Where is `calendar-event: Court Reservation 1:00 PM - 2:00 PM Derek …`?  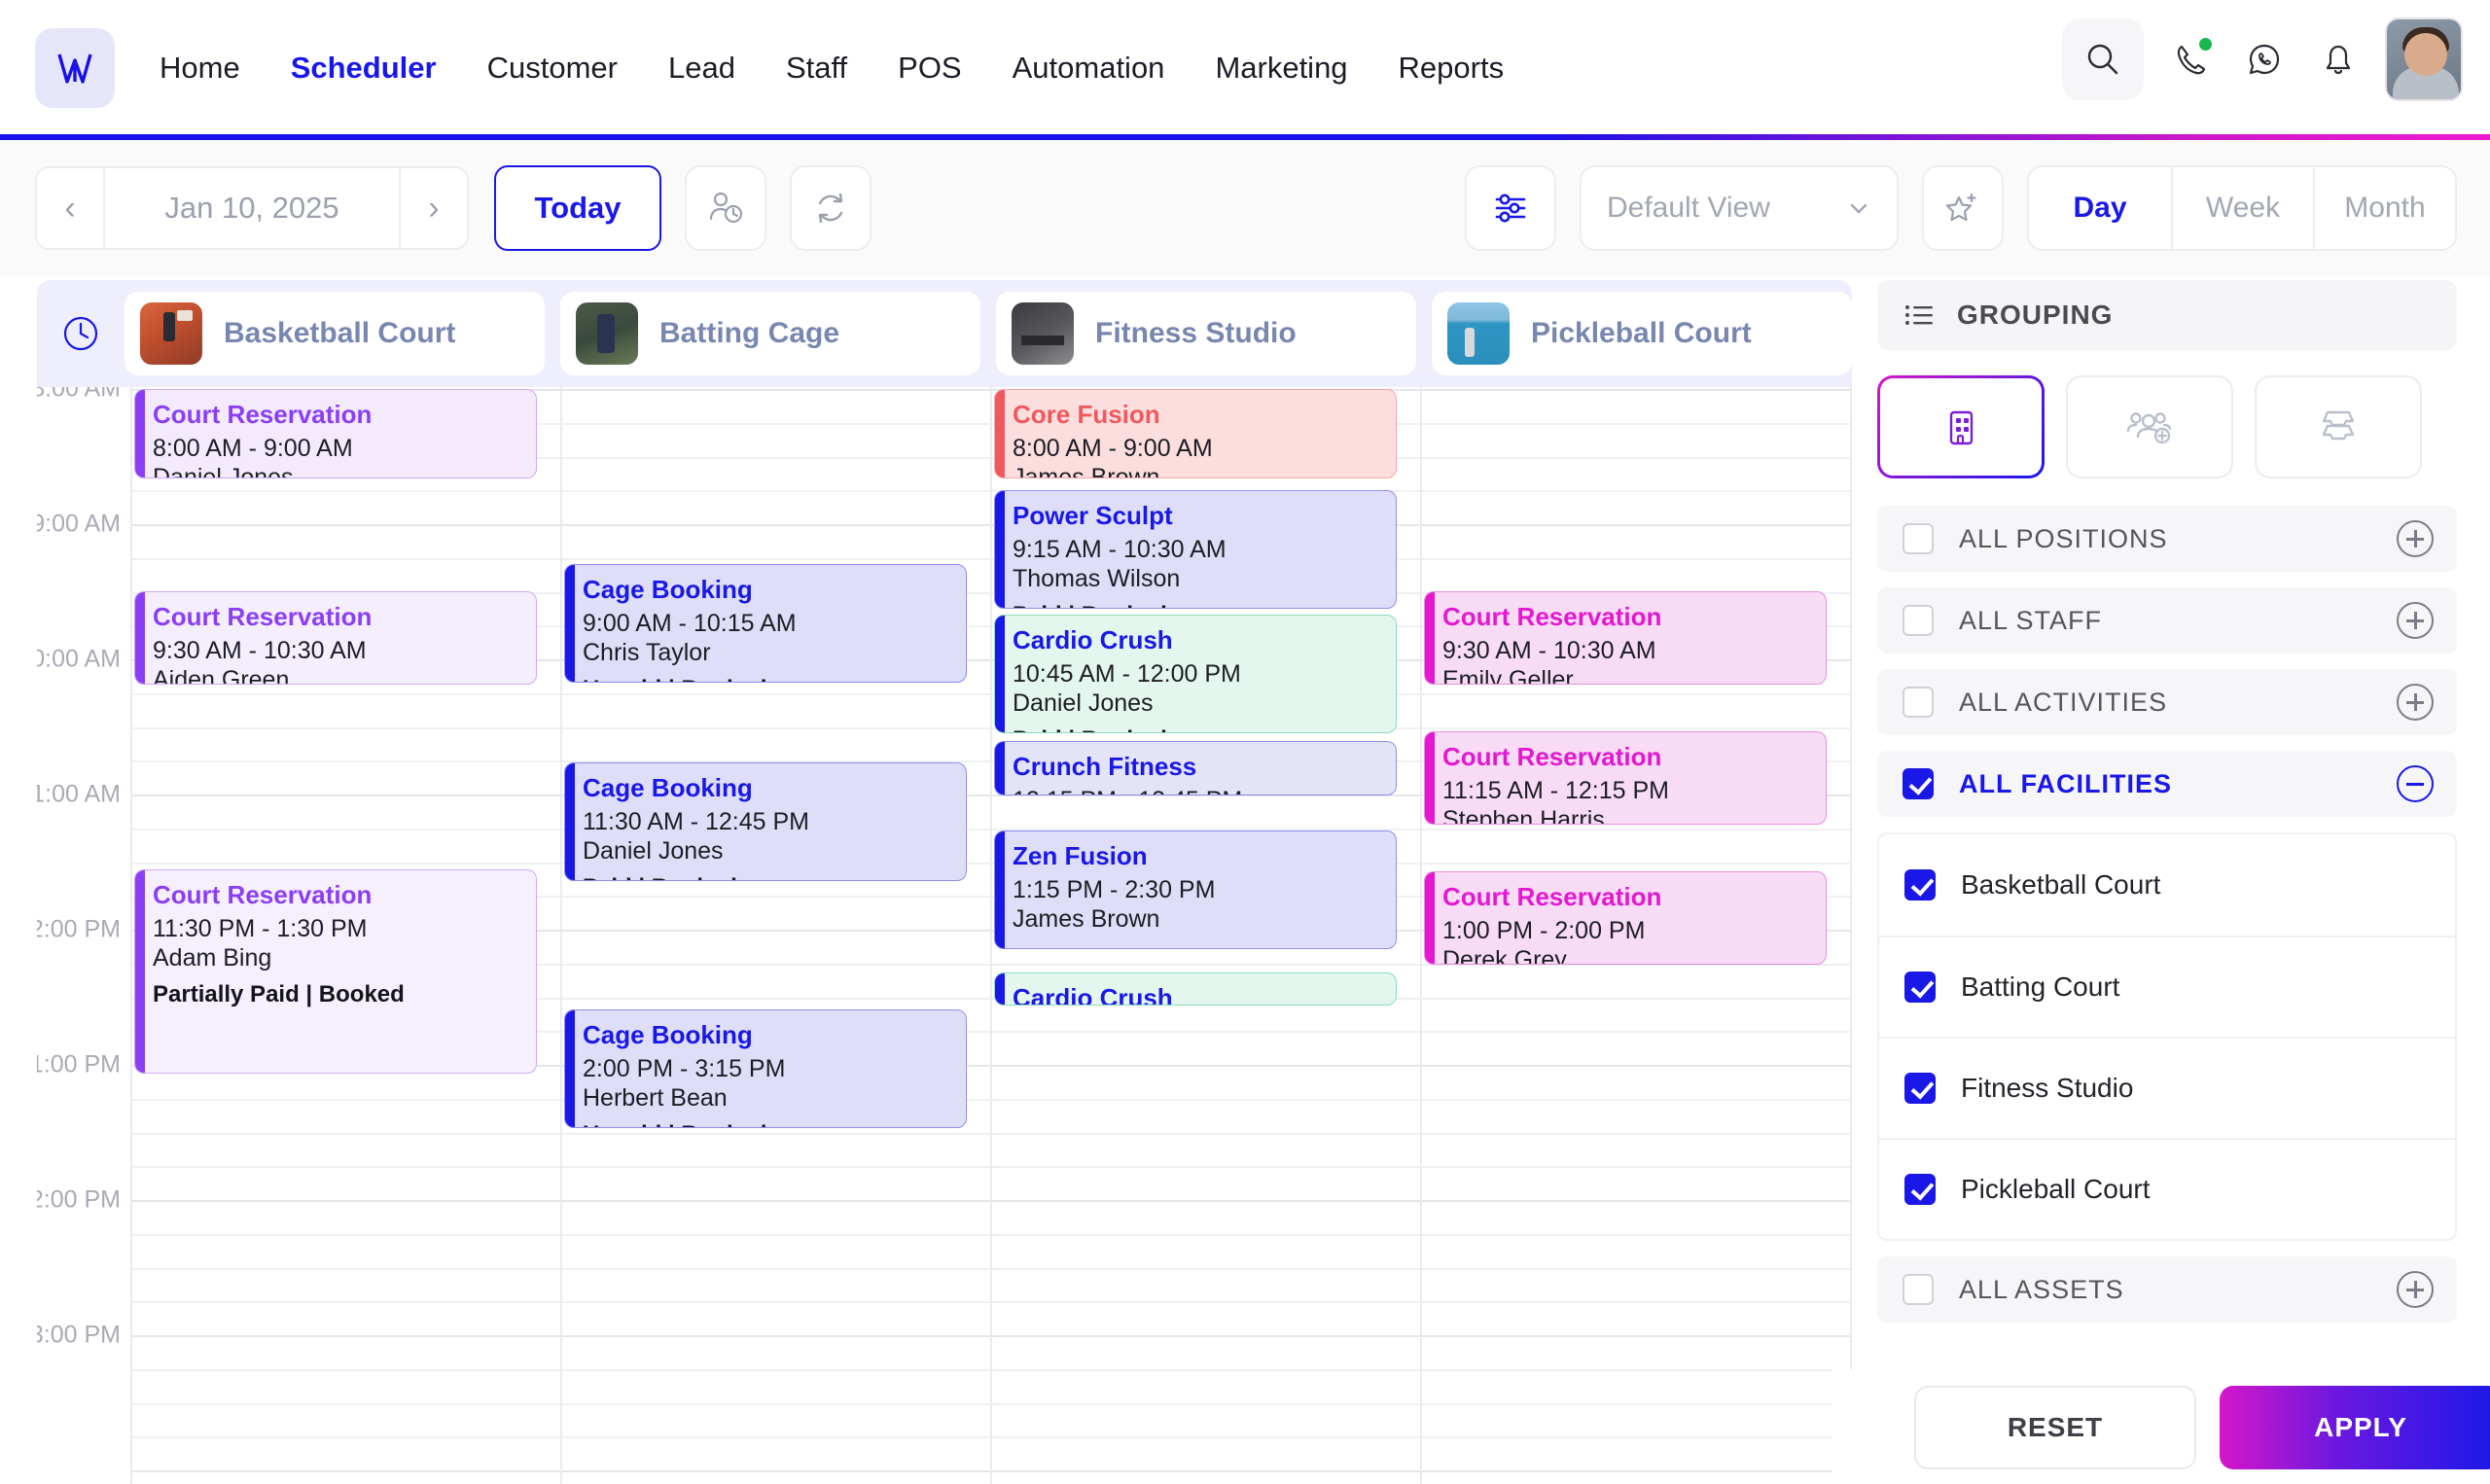
calendar-event: Court Reservation 1:00 PM - 2:00 PM Derek … is located at coordinates (1625, 918).